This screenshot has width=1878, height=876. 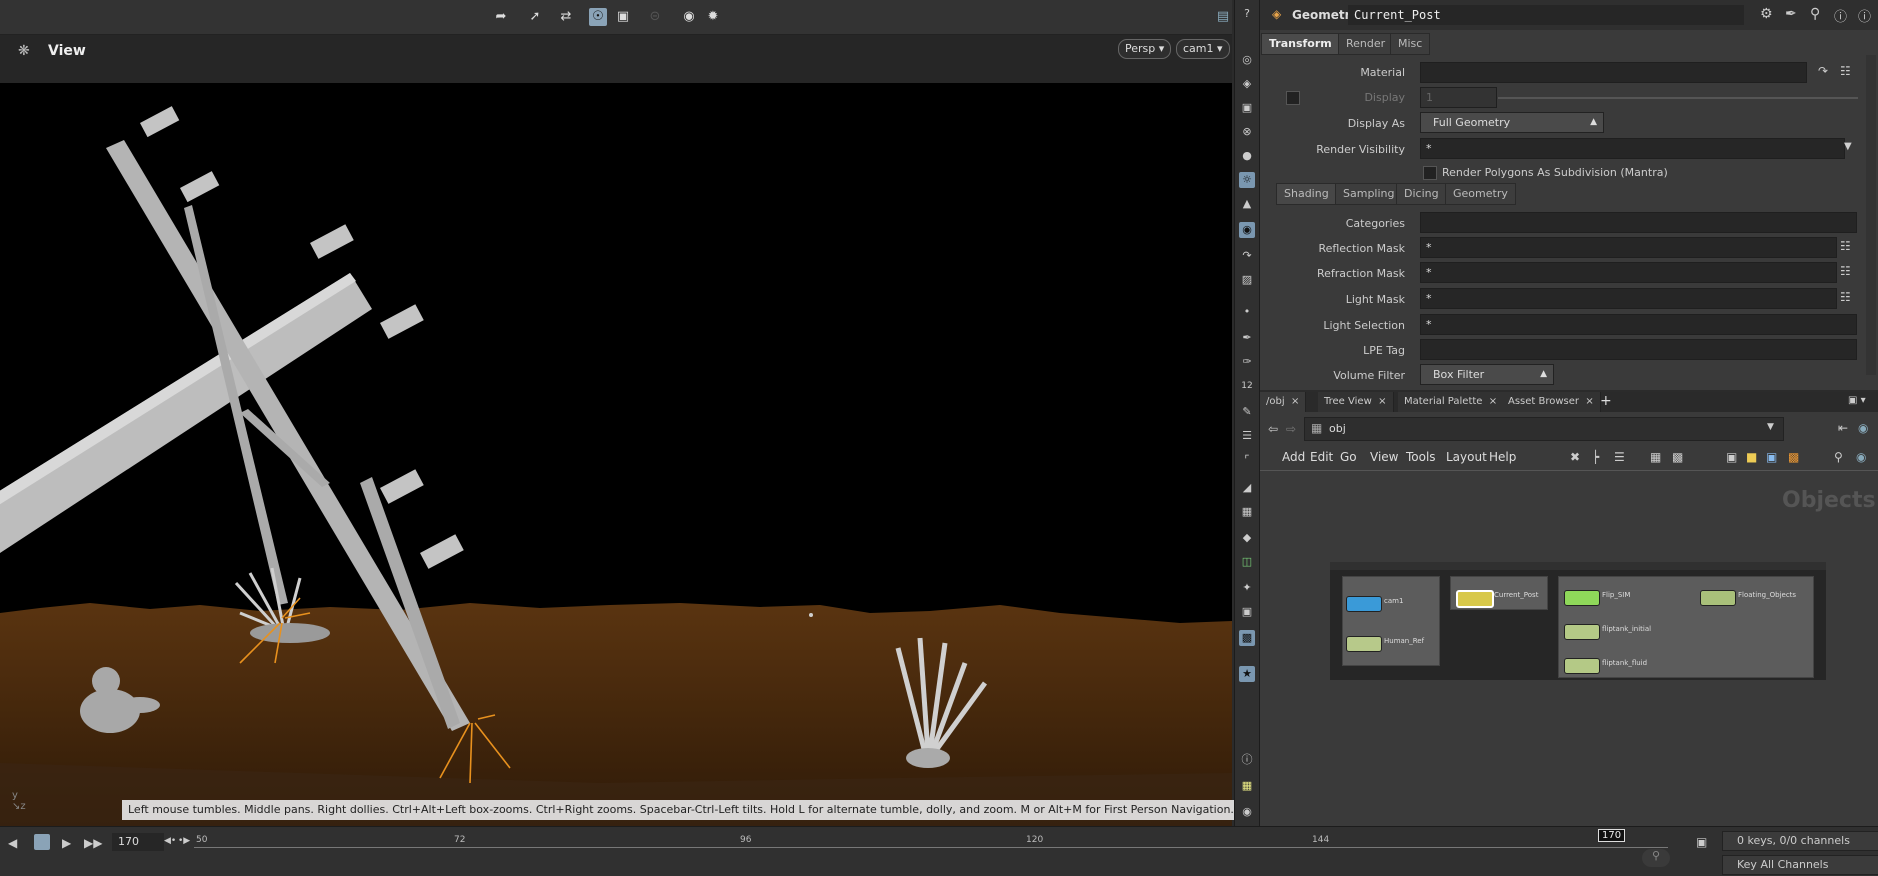 What do you see at coordinates (1247, 638) in the screenshot?
I see `screen-icon: ▩` at bounding box center [1247, 638].